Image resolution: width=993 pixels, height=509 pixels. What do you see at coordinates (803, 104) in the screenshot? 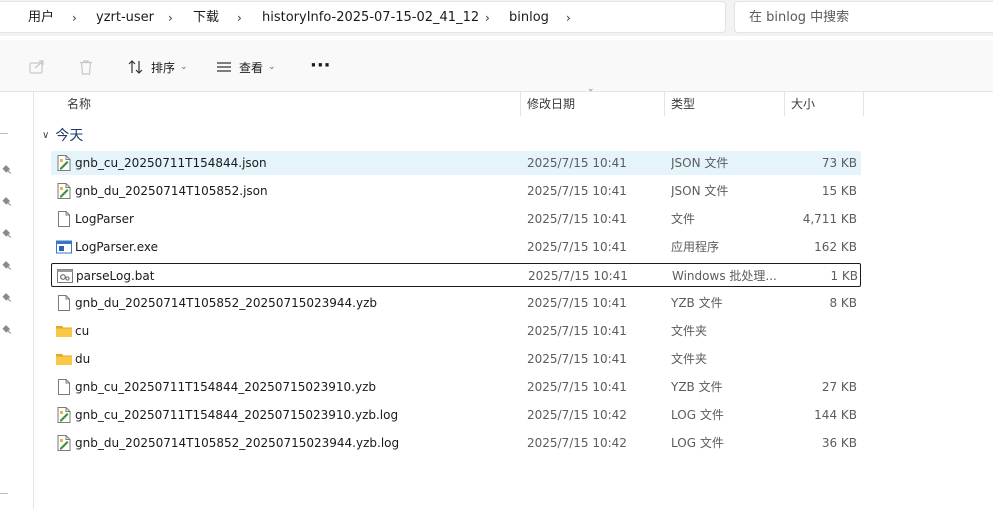
I see `column-header-size: 大小` at bounding box center [803, 104].